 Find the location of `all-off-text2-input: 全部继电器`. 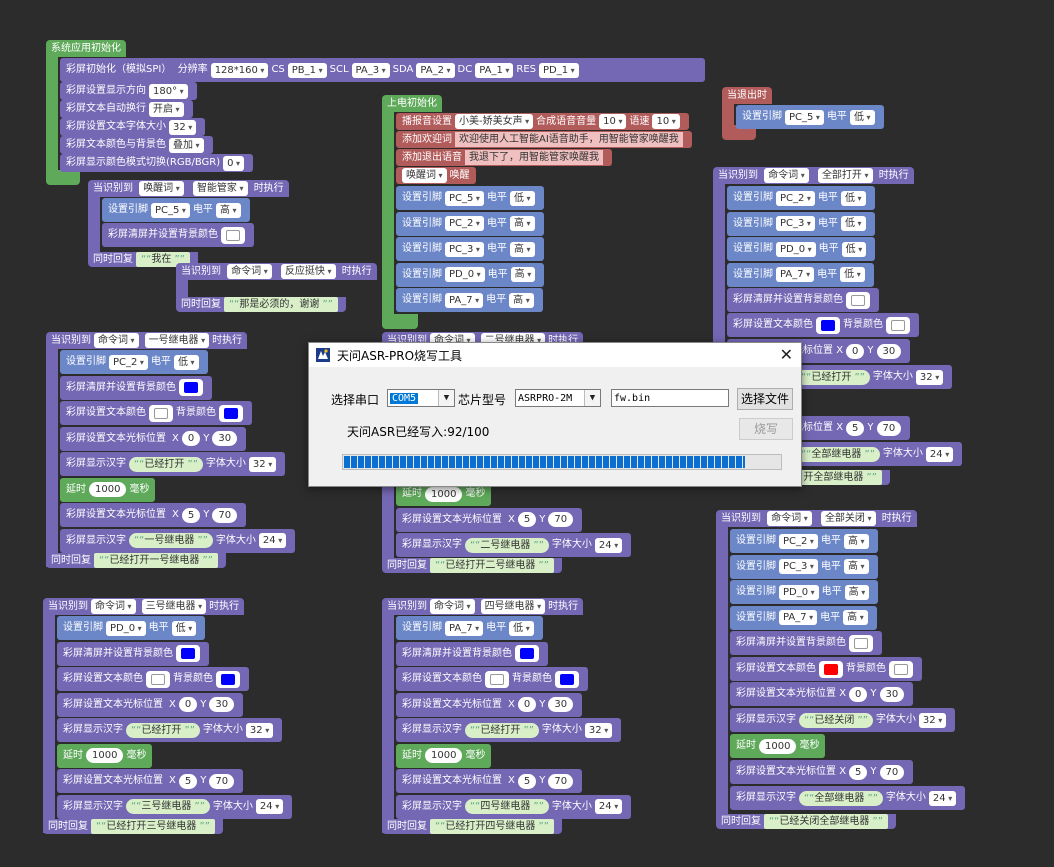

all-off-text2-input: 全部继电器 is located at coordinates (841, 798).